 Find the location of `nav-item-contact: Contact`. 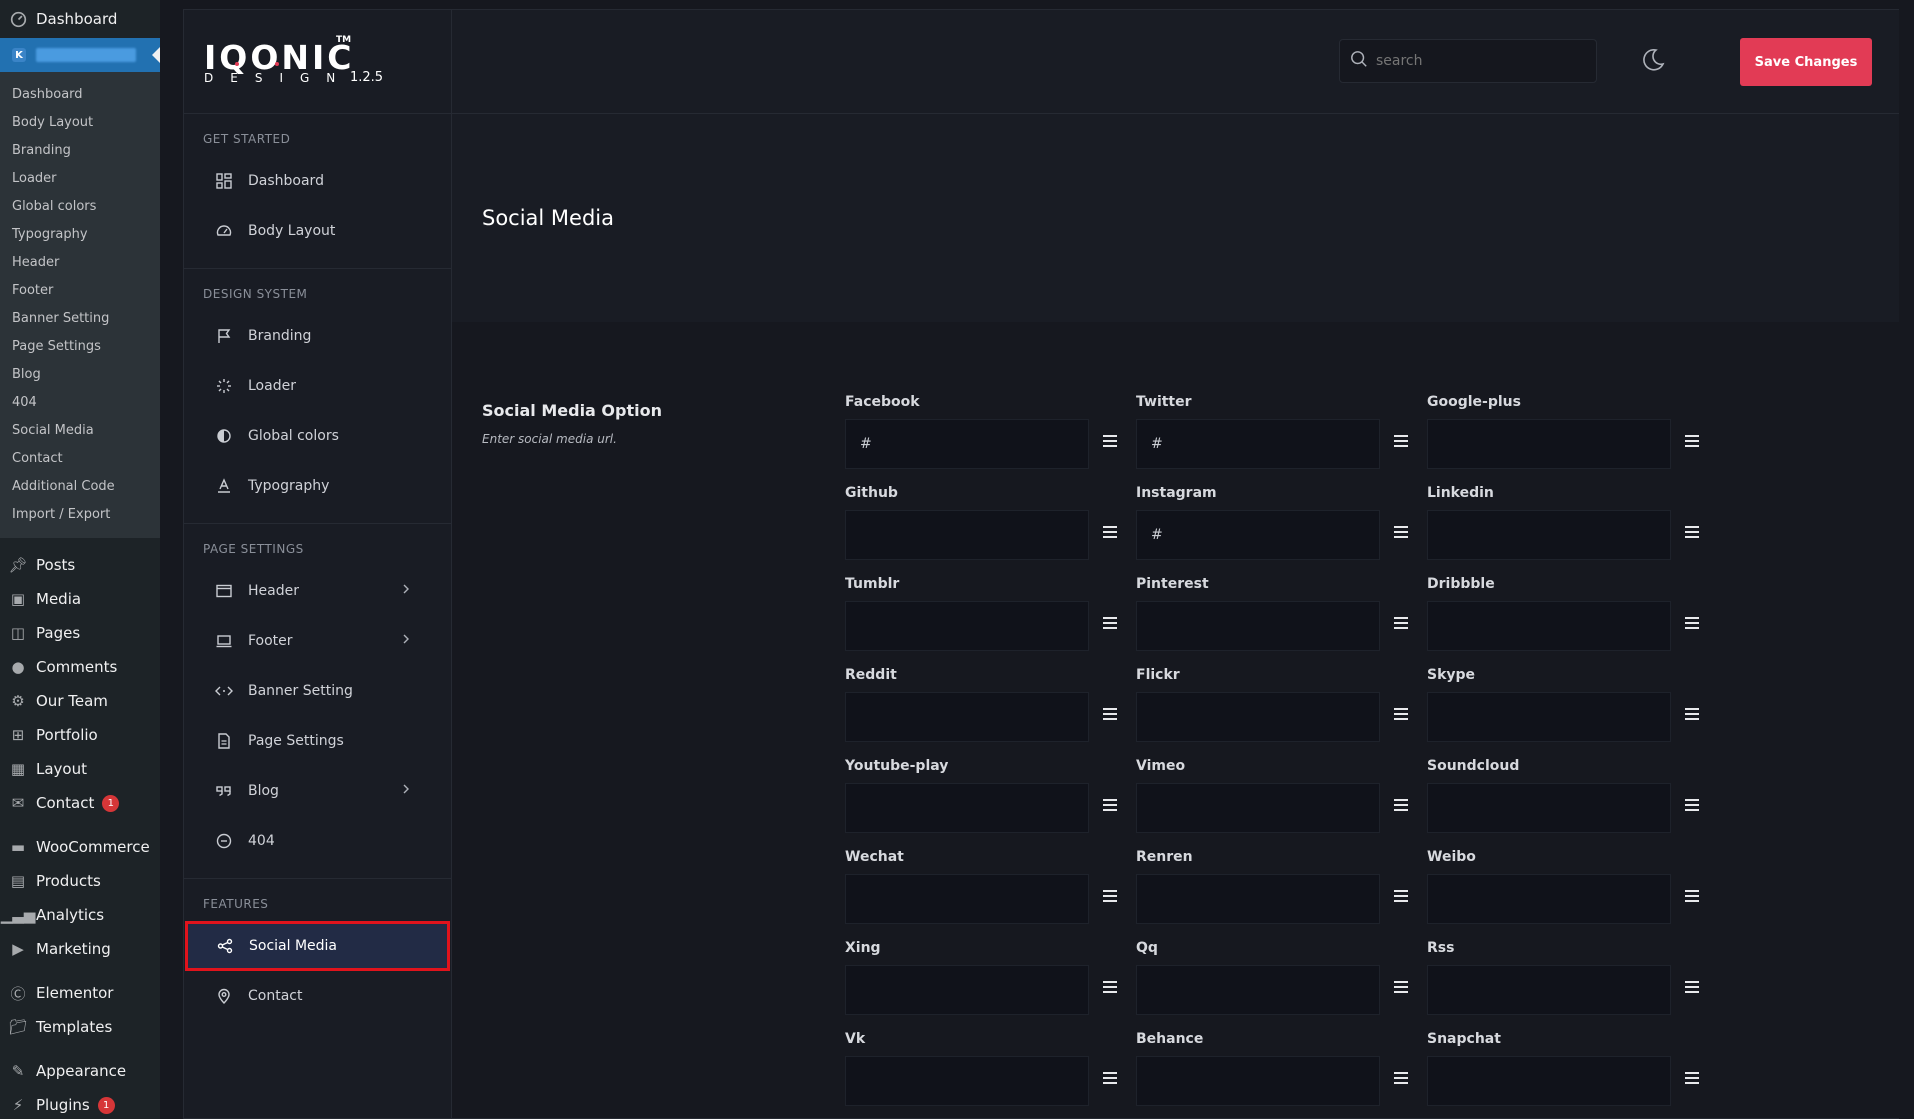

nav-item-contact: Contact is located at coordinates (317, 996).